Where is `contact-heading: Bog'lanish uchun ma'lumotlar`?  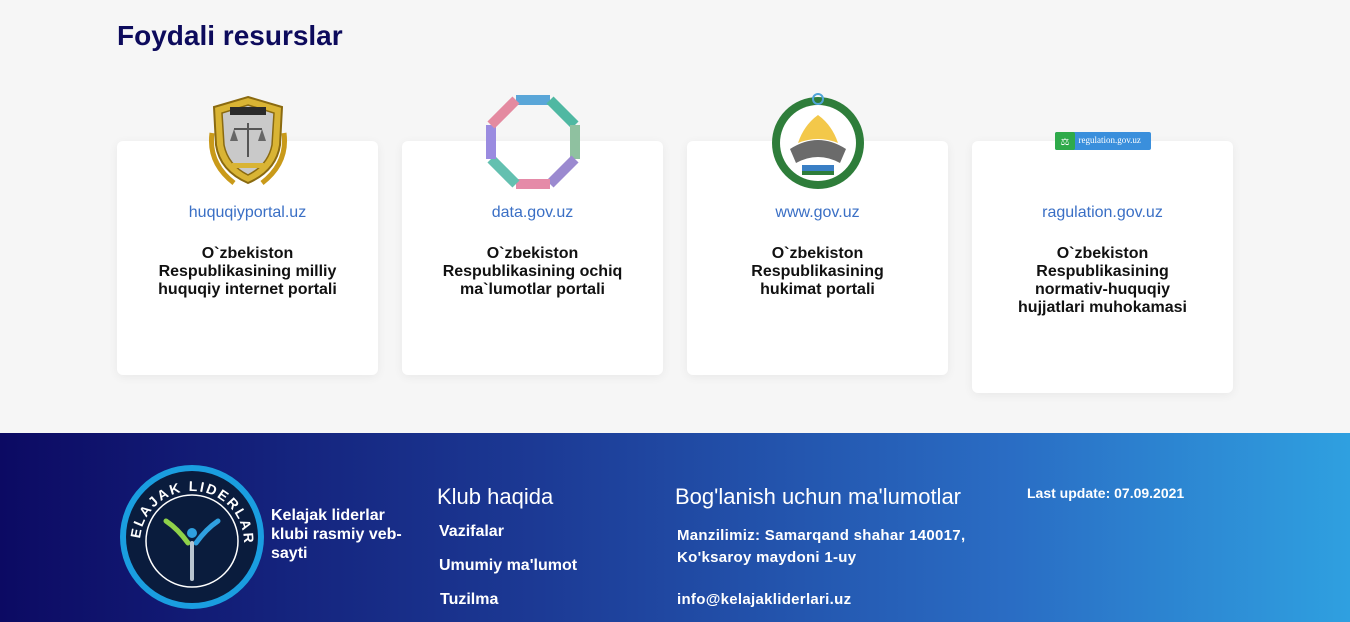 contact-heading: Bog'lanish uchun ma'lumotlar is located at coordinates (818, 496).